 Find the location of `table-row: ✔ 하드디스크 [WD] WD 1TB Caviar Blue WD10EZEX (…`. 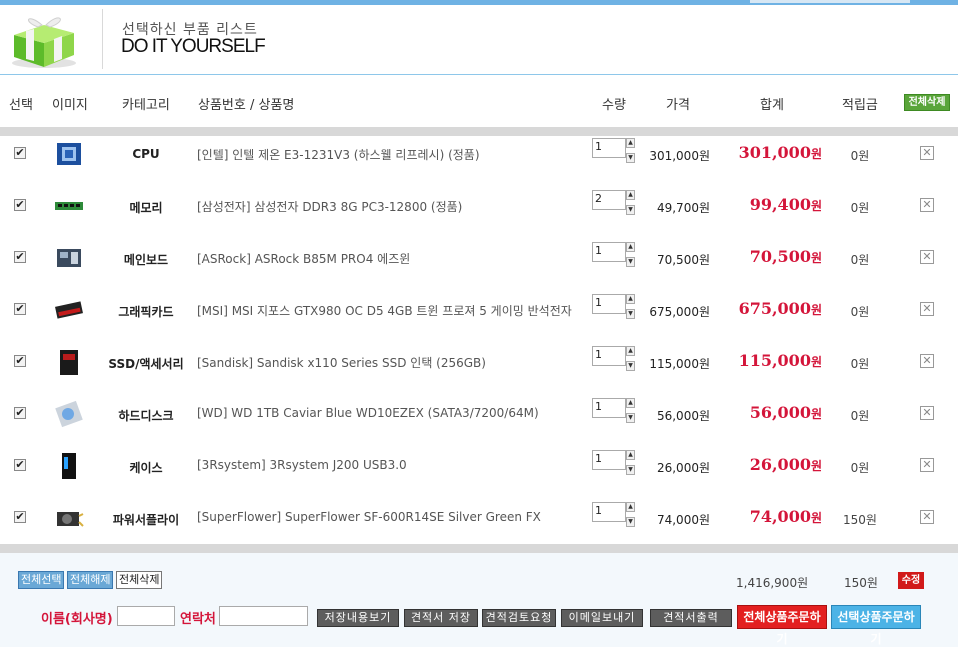

table-row: ✔ 하드디스크 [WD] WD 1TB Caviar Blue WD10EZEX (… is located at coordinates (479, 418).